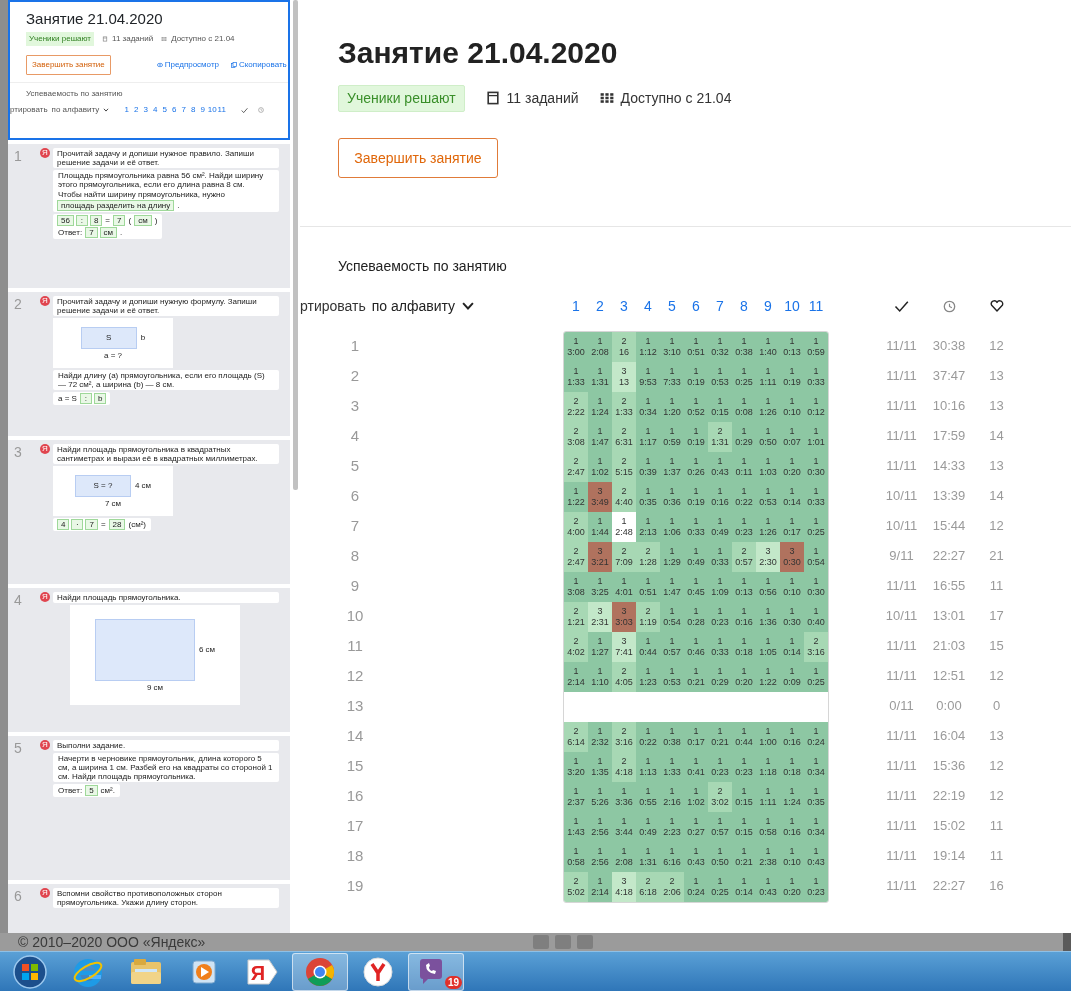 Image resolution: width=1071 pixels, height=991 pixels. Describe the element at coordinates (624, 677) in the screenshot. I see `result-cell: 2 4:05` at that location.